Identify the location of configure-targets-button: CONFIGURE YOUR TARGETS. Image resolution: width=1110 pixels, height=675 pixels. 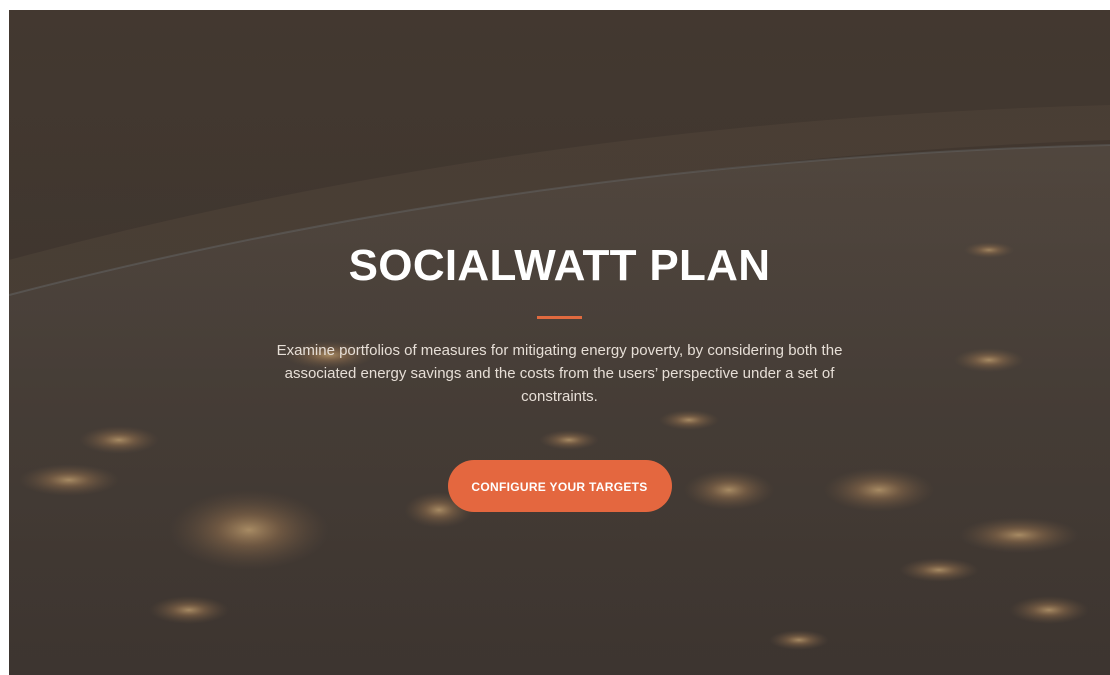
(559, 486).